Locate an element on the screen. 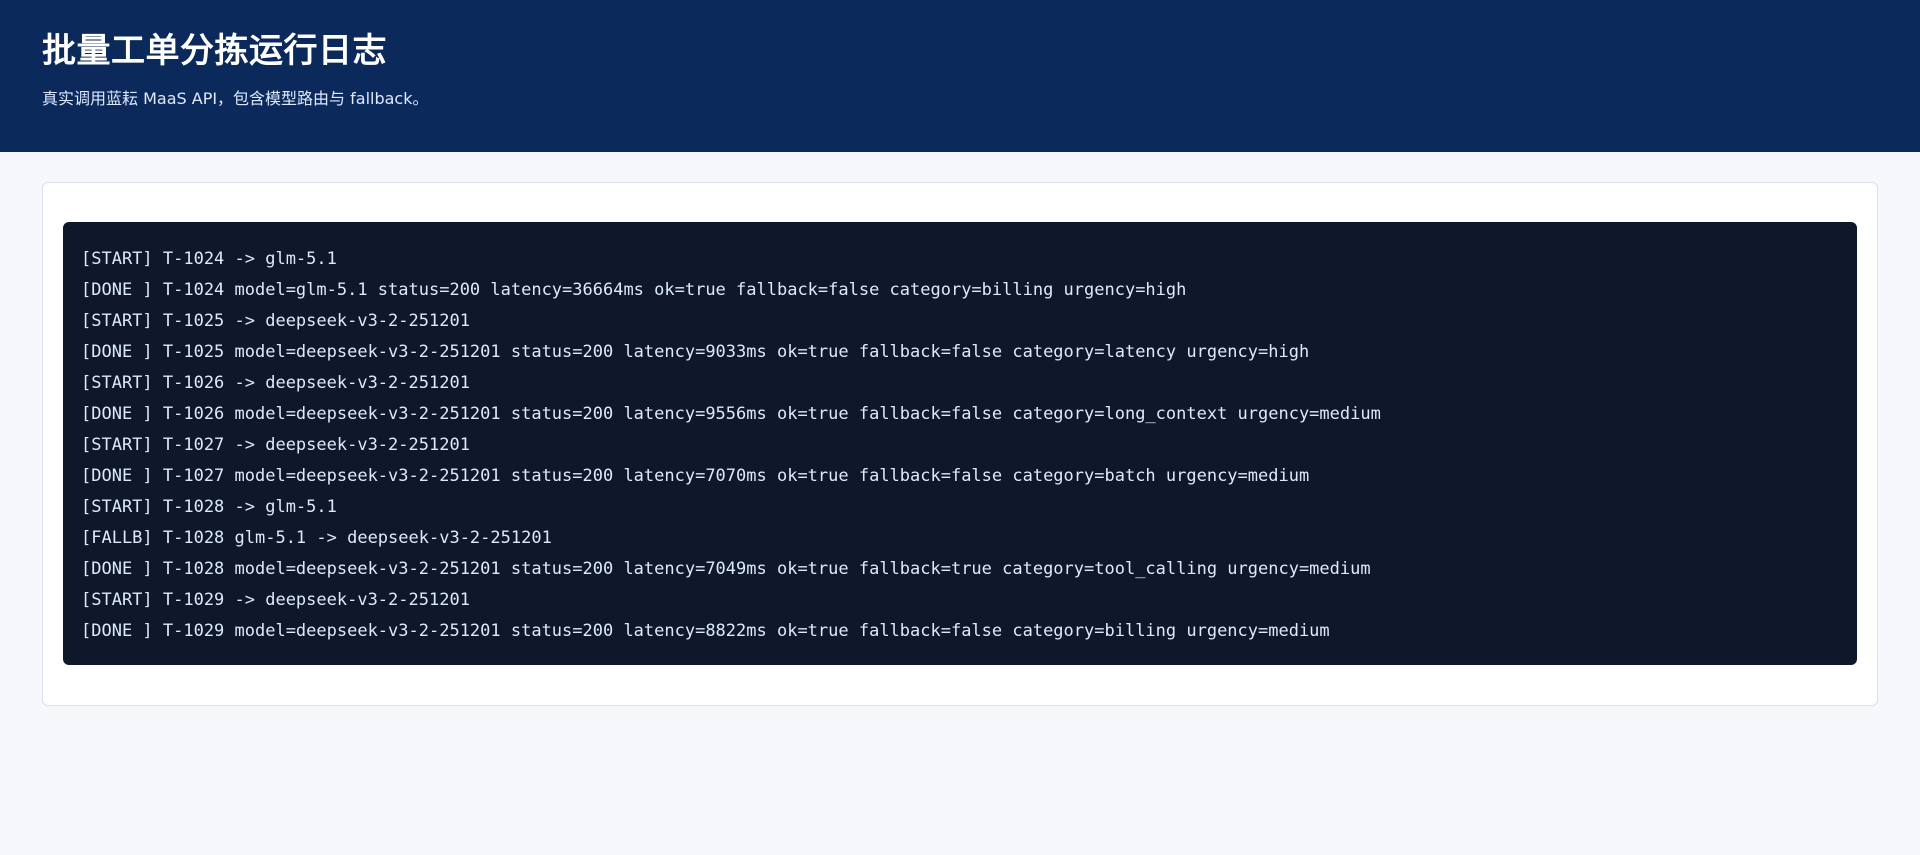  log-line-3: [START] T-1025 -> deepseek-v3-2-251201 is located at coordinates (275, 321).